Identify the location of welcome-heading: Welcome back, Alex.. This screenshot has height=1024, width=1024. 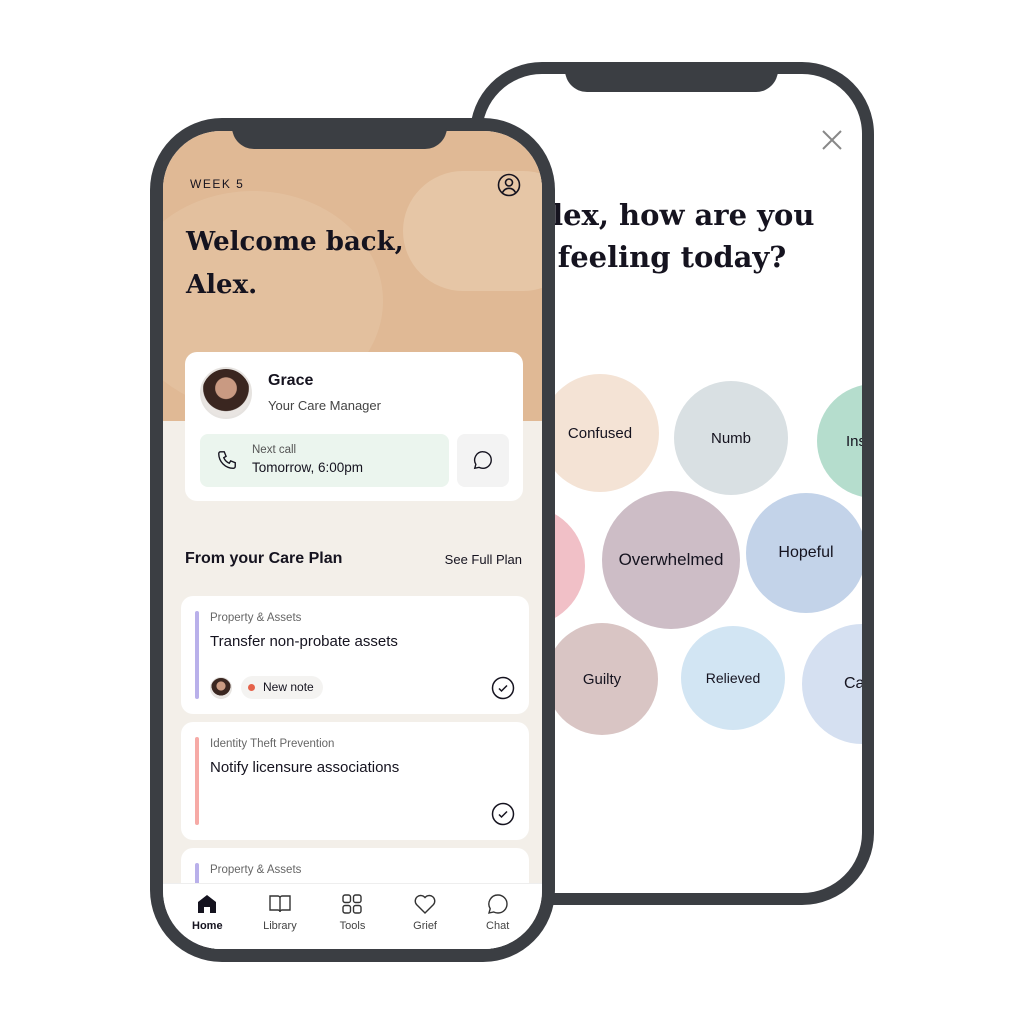
(295, 264).